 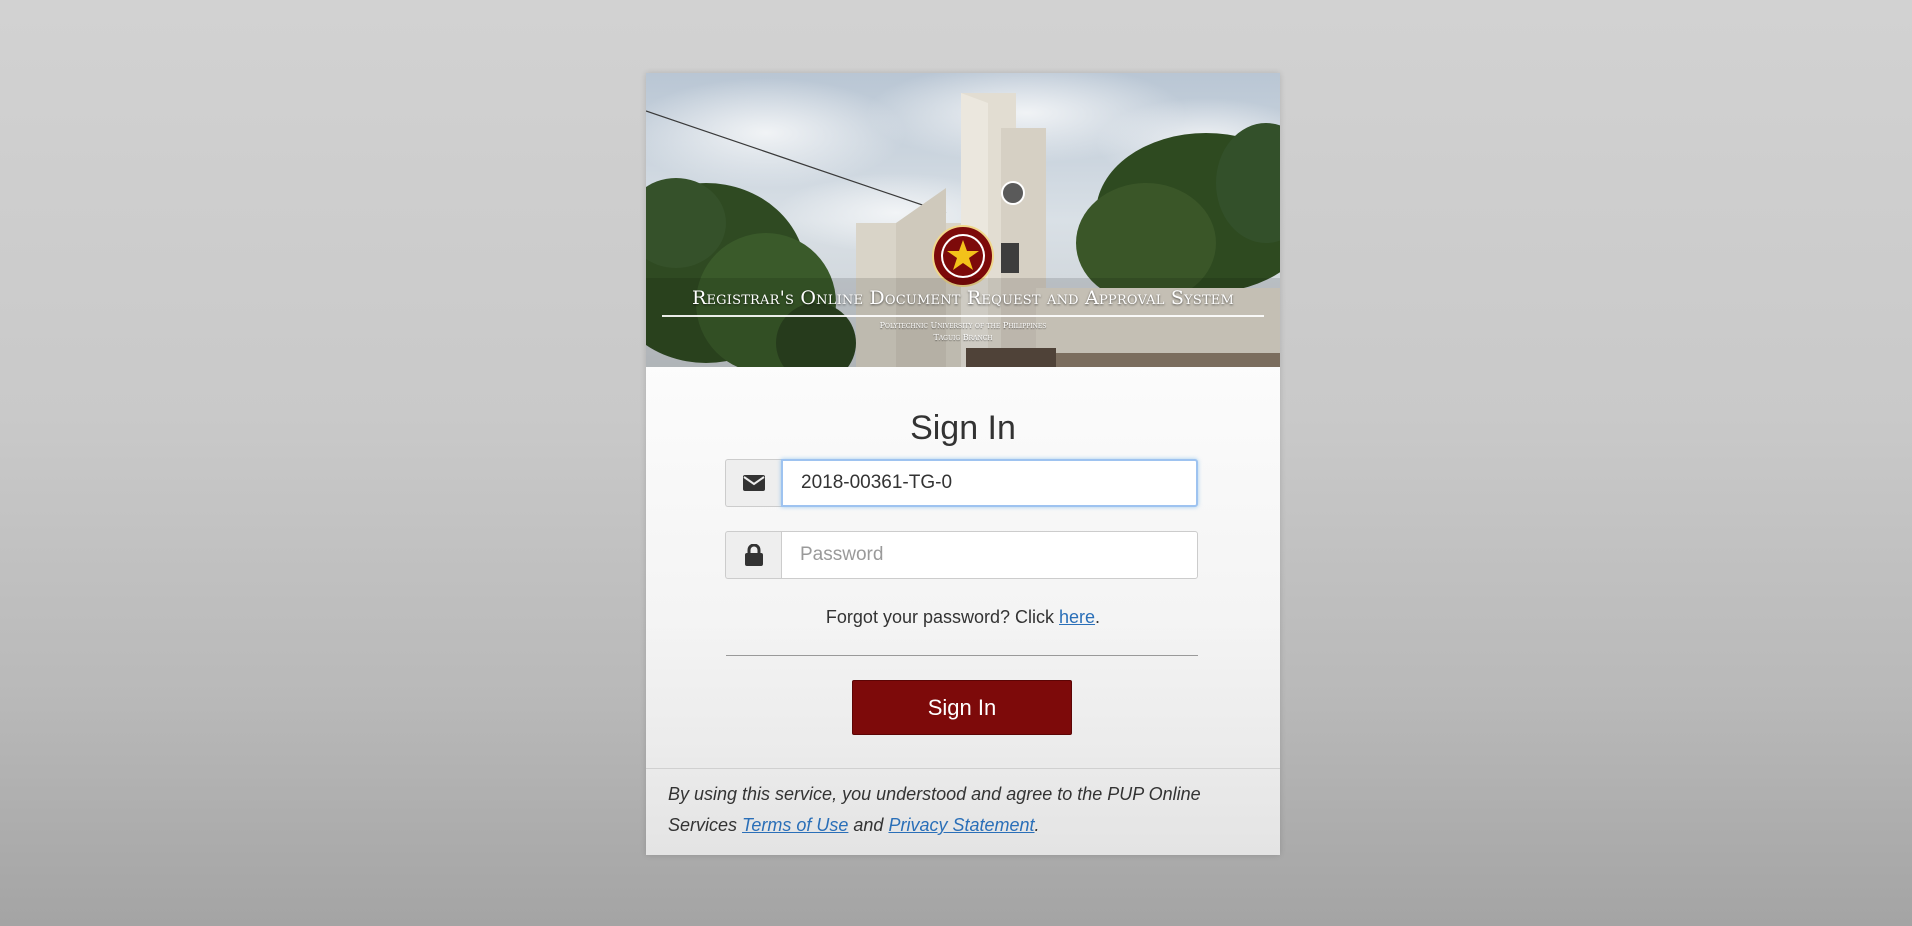 I want to click on branch-name: Taguig Branch, so click(x=963, y=337).